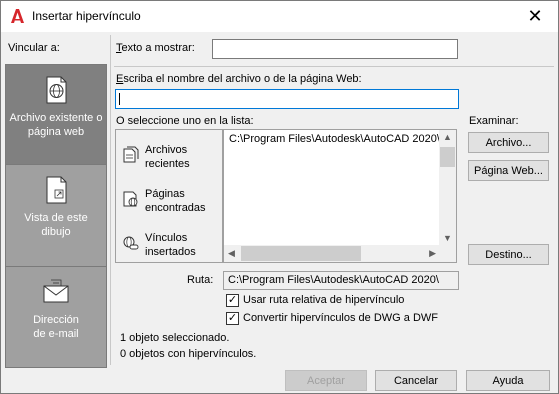  What do you see at coordinates (56, 90) in the screenshot?
I see `globe-document-icon` at bounding box center [56, 90].